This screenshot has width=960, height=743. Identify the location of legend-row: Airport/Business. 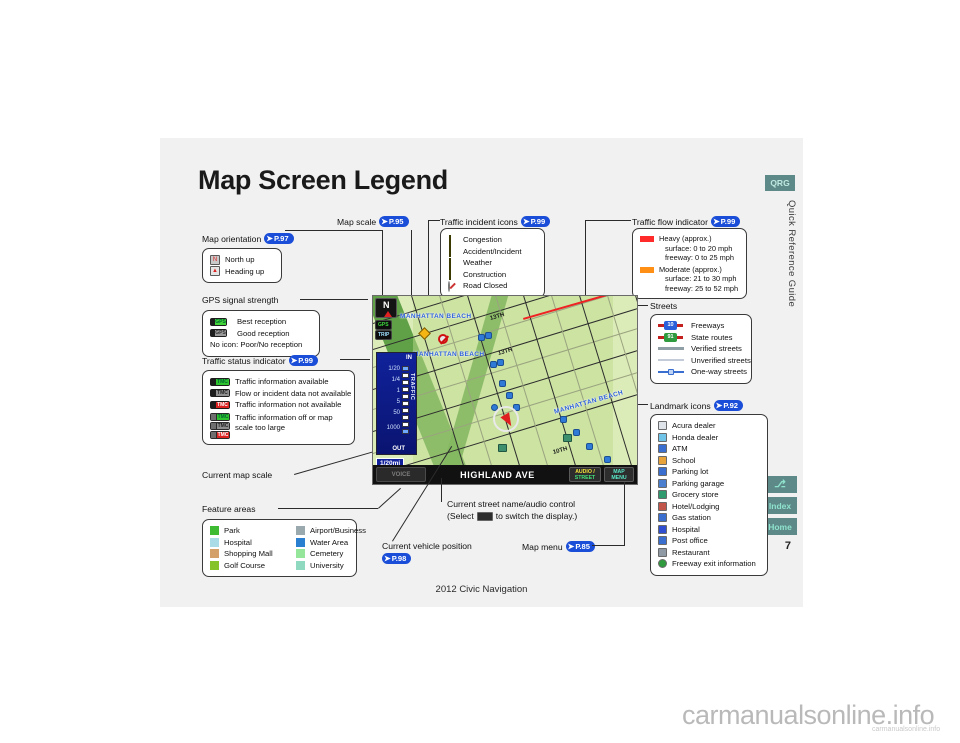
(331, 531).